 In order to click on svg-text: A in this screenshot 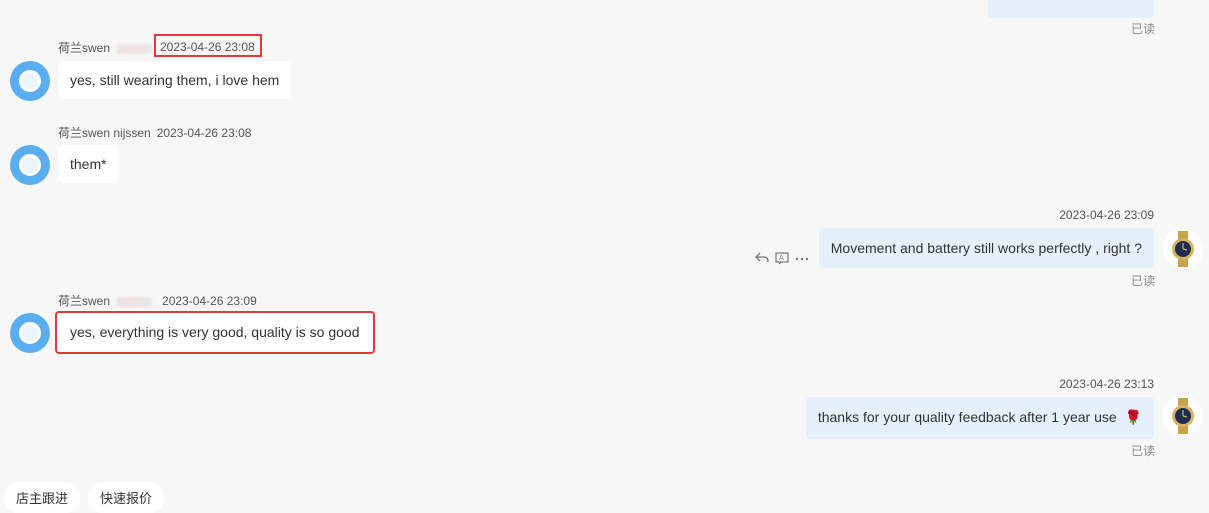, I will do `click(781, 258)`.